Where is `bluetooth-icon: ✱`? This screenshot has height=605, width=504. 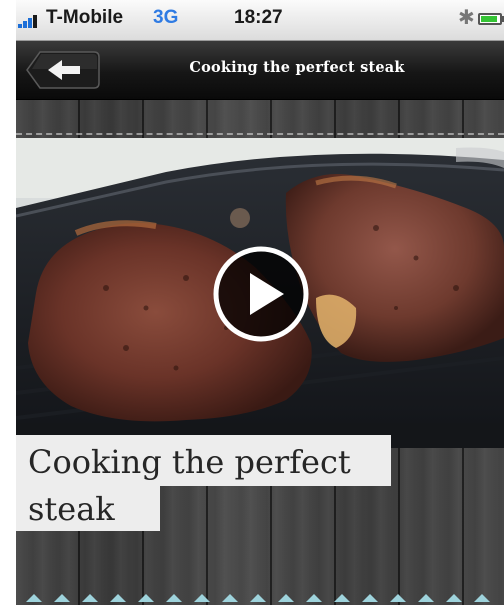 bluetooth-icon: ✱ is located at coordinates (466, 18).